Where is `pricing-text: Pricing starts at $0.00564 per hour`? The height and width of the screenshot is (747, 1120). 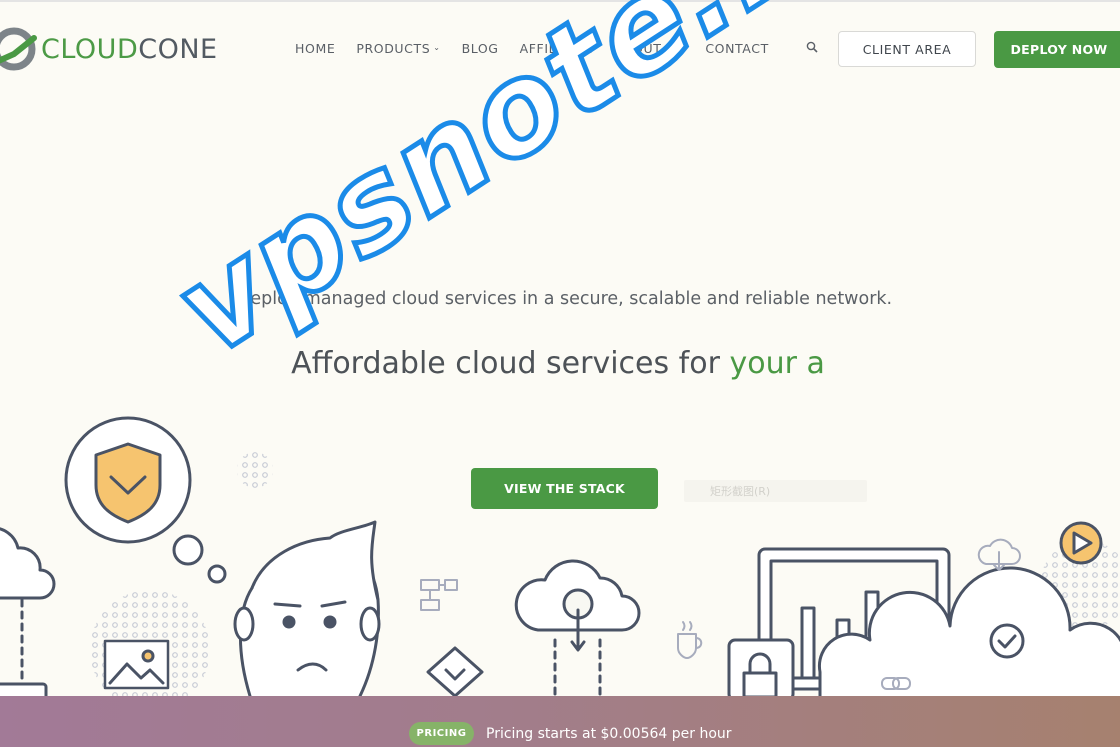 pricing-text: Pricing starts at $0.00564 per hour is located at coordinates (609, 734).